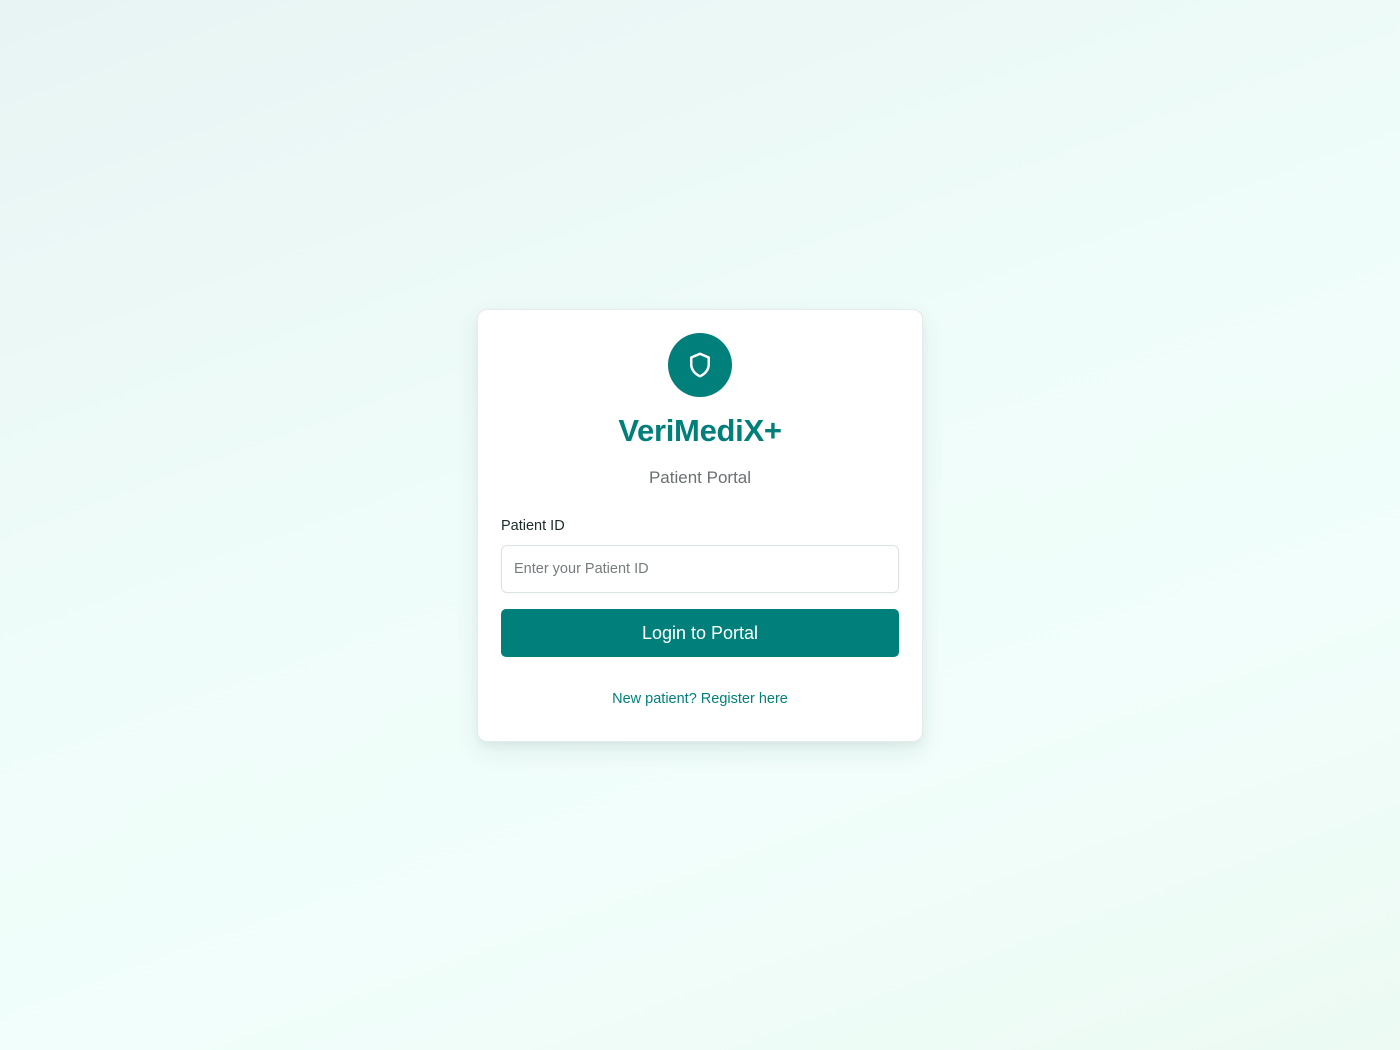  What do you see at coordinates (700, 633) in the screenshot?
I see `login-button: Login to Portal` at bounding box center [700, 633].